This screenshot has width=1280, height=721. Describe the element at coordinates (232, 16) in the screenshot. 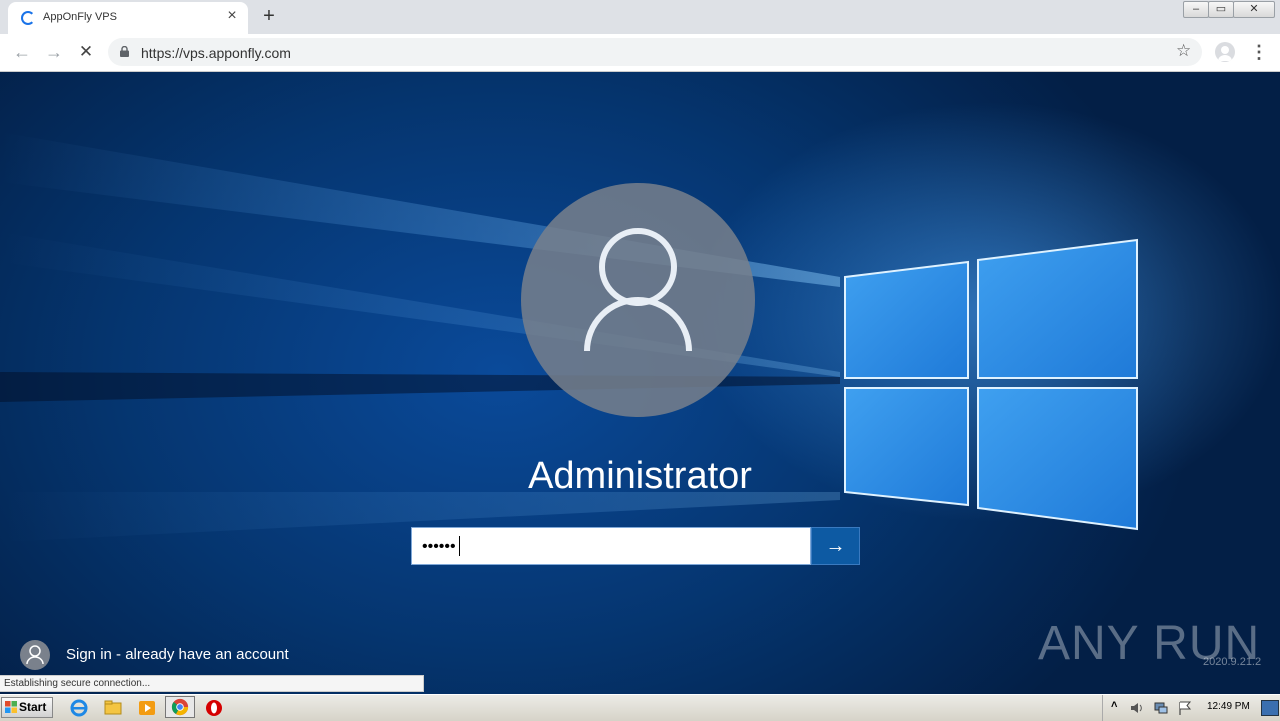

I see `tab-close-icon: ×` at that location.